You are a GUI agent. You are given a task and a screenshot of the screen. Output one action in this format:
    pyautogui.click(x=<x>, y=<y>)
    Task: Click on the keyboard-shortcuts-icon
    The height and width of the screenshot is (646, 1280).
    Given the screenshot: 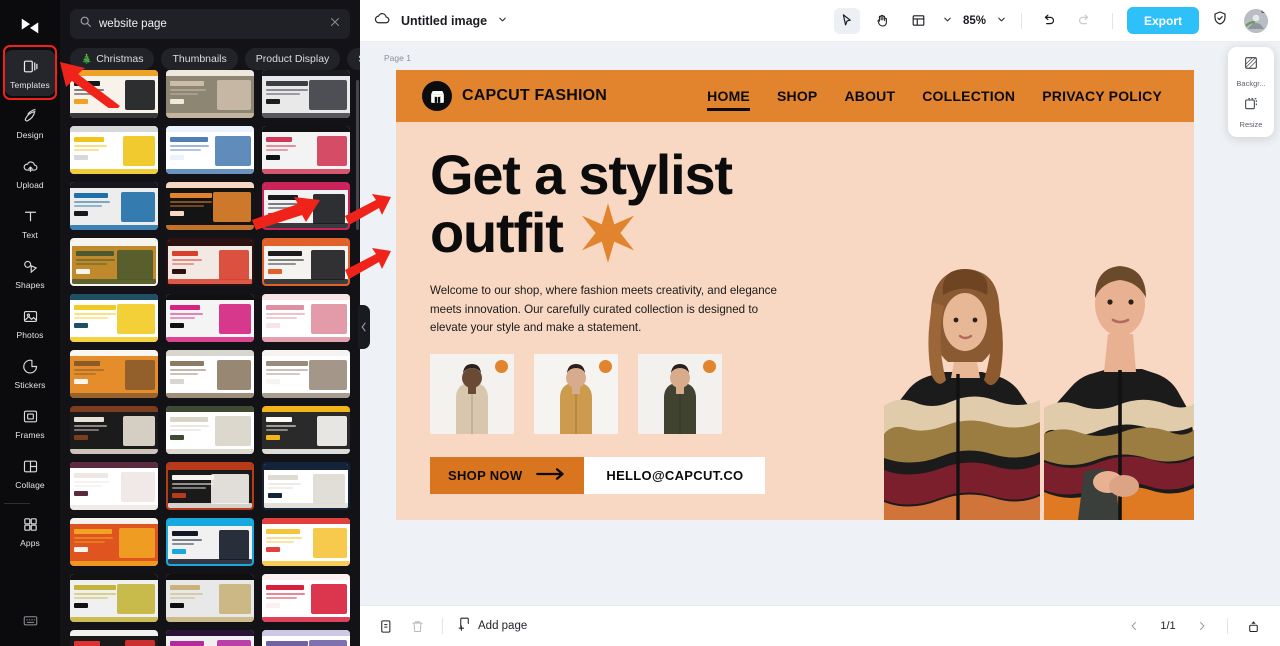 What is the action you would take?
    pyautogui.click(x=30, y=620)
    